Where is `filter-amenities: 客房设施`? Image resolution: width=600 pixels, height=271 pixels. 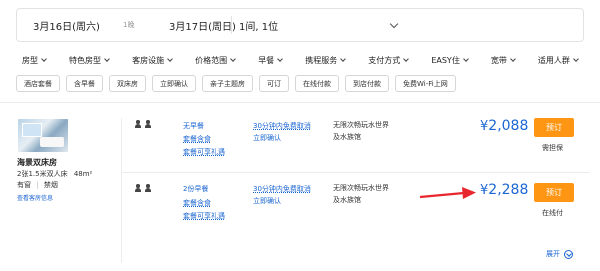 filter-amenities: 客房设施 is located at coordinates (152, 60).